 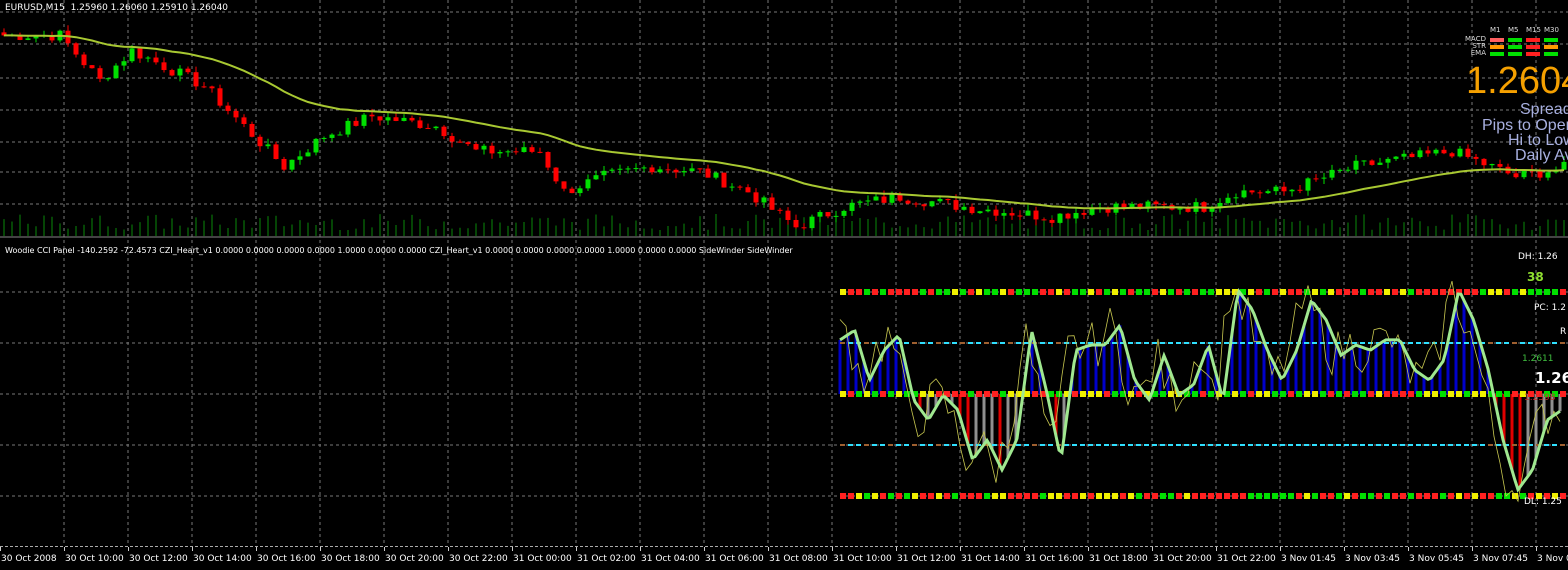 What do you see at coordinates (990, 559) in the screenshot?
I see `time-label: 31 Oct 14:00` at bounding box center [990, 559].